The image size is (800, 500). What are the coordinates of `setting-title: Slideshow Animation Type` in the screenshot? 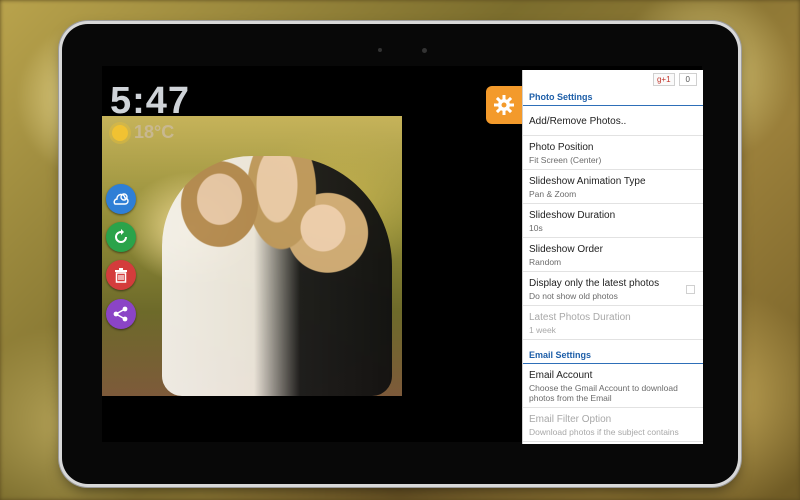 It's located at (587, 181).